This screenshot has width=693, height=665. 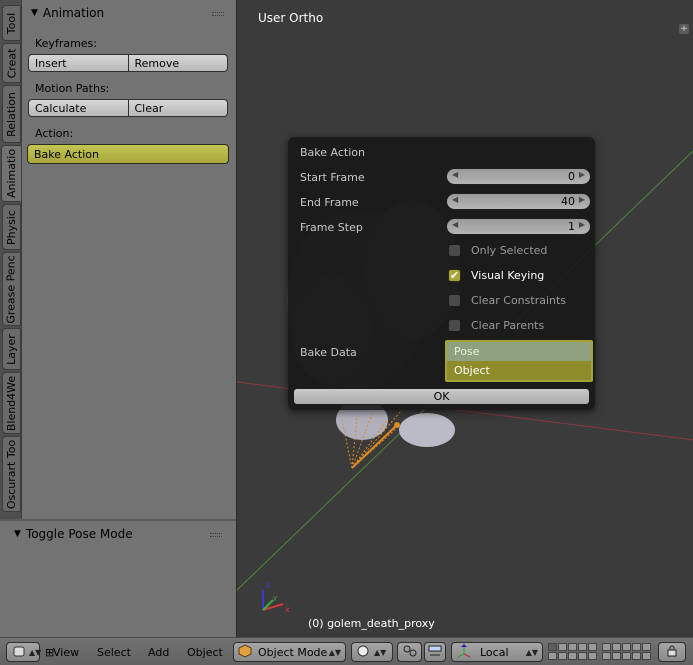 What do you see at coordinates (508, 275) in the screenshot?
I see `visual-keying-label: Visual Keying` at bounding box center [508, 275].